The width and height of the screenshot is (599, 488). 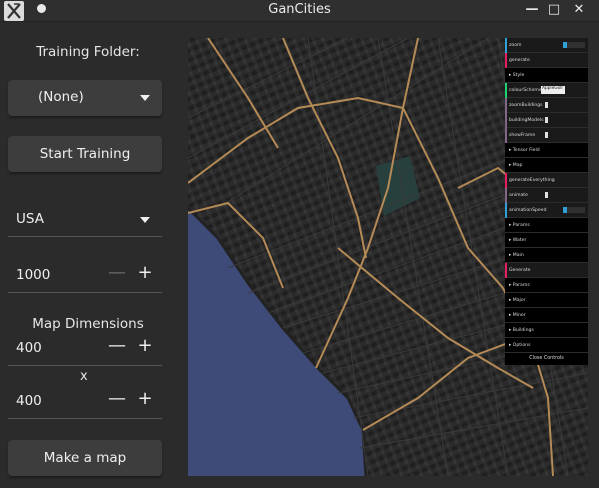 I want to click on window-title: GanCities, so click(x=299, y=9).